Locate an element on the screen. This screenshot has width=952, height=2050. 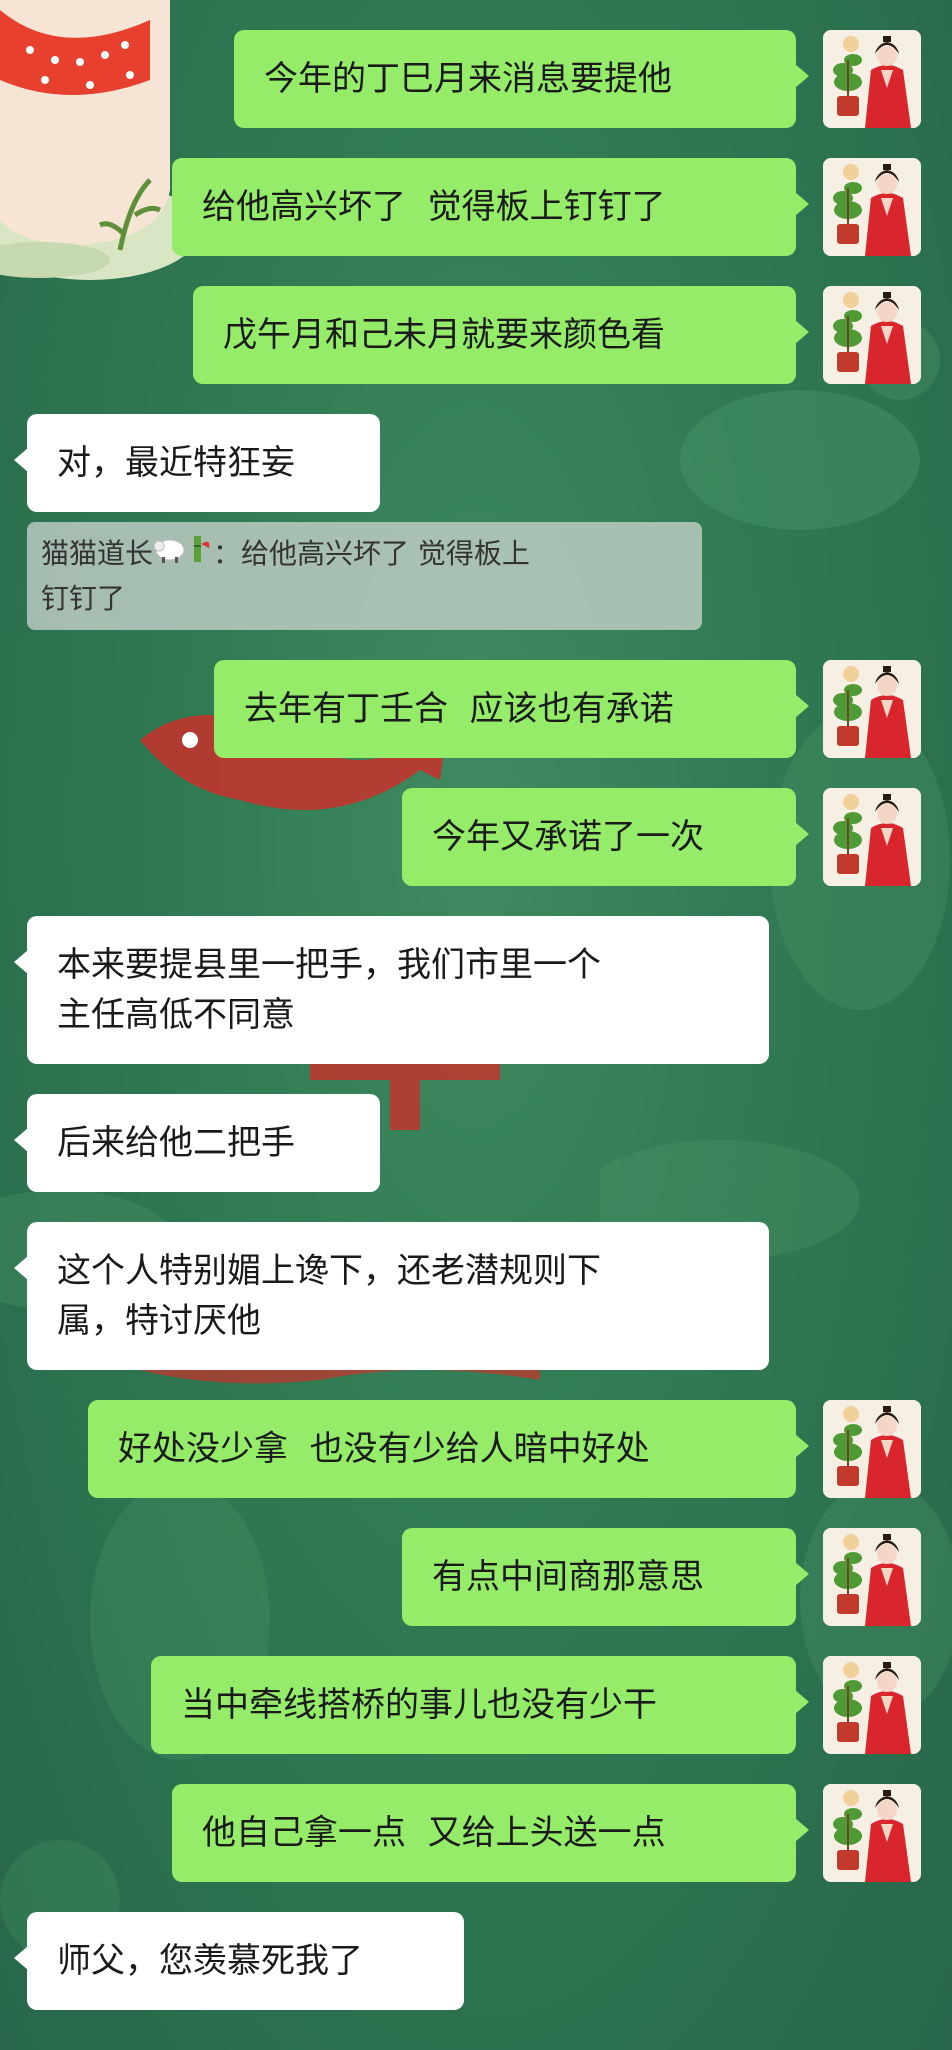
quote-text-line1: 给他高兴坏了 觉得板上 is located at coordinates (385, 553).